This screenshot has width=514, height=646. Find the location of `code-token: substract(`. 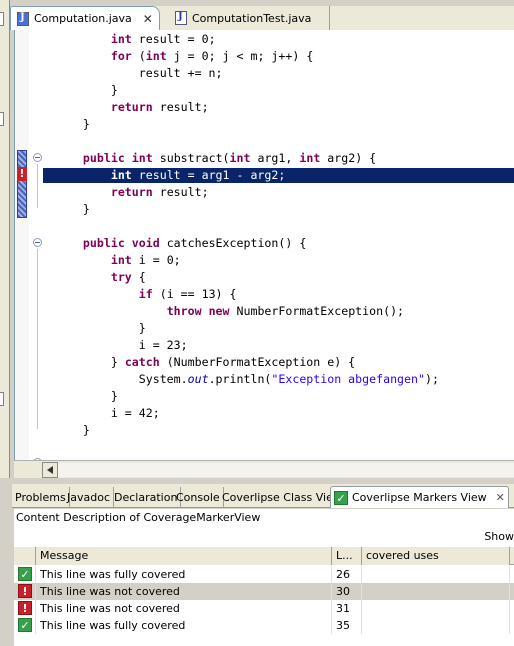

code-token: substract( is located at coordinates (191, 158).